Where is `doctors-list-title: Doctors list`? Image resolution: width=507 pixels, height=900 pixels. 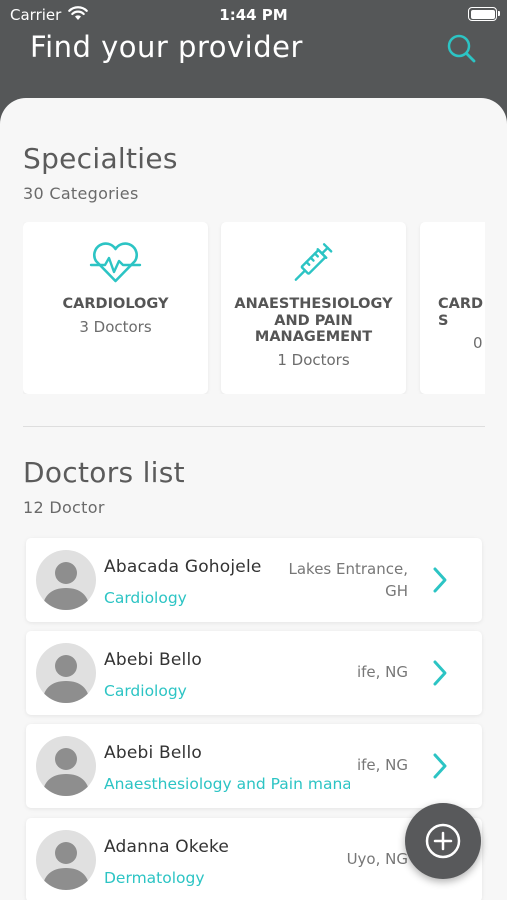
doctors-list-title: Doctors list is located at coordinates (104, 472).